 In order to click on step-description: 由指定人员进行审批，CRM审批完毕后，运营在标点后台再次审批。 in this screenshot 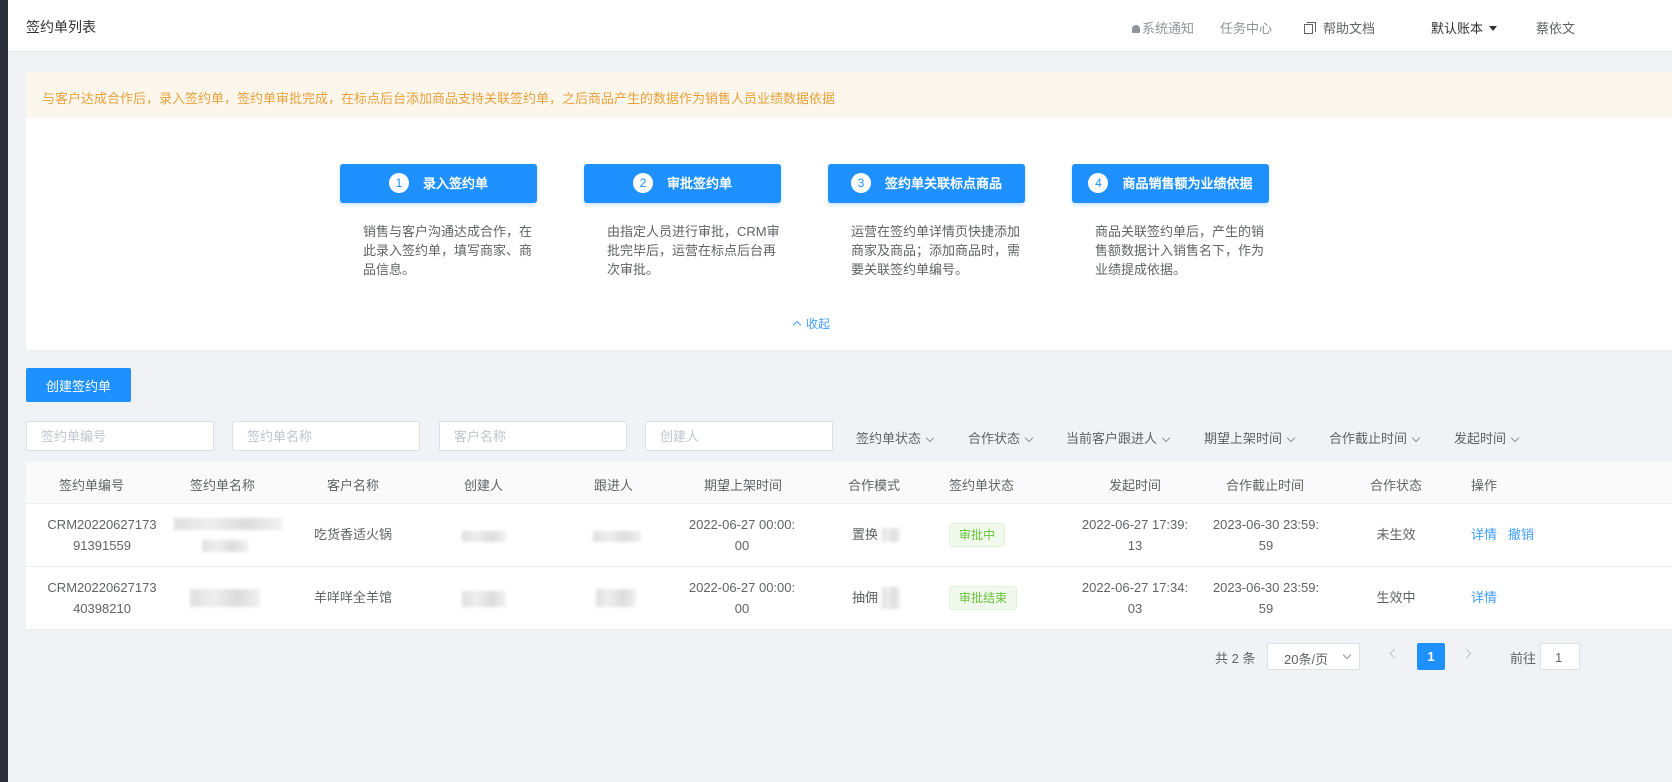, I will do `click(693, 250)`.